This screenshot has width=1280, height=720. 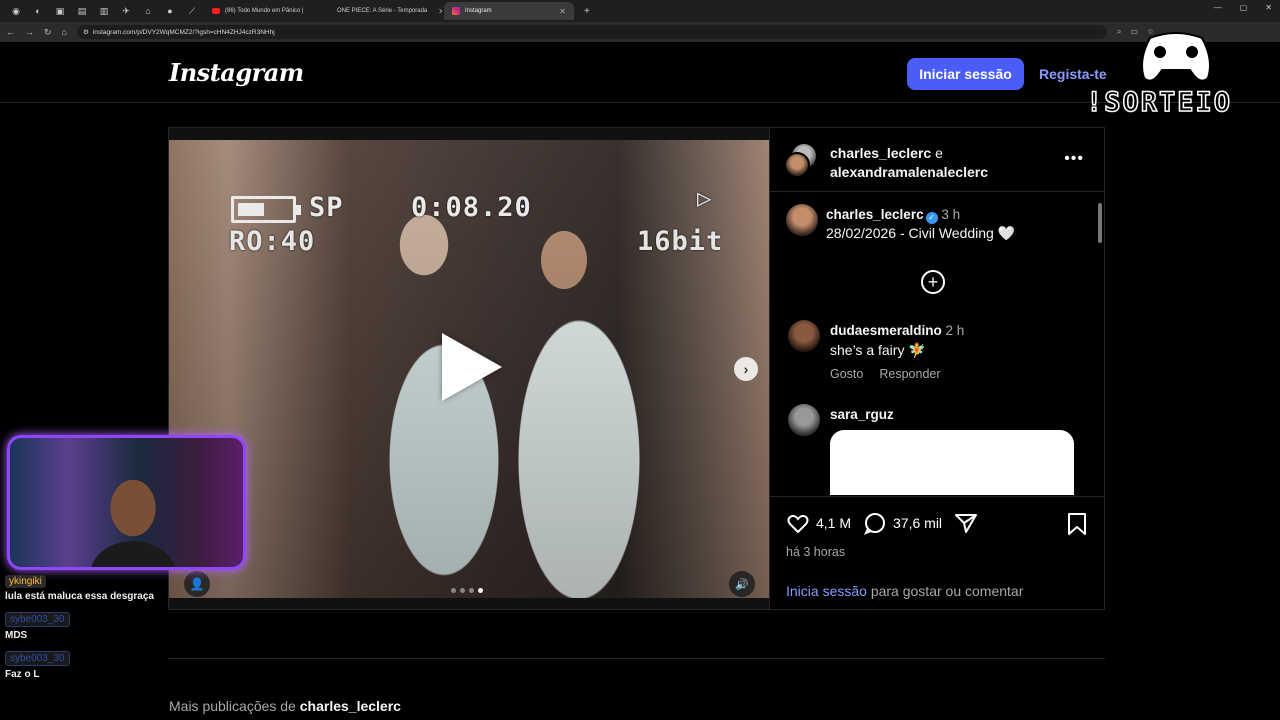 I want to click on tab-favicon-icon: ◉, so click(x=16, y=11).